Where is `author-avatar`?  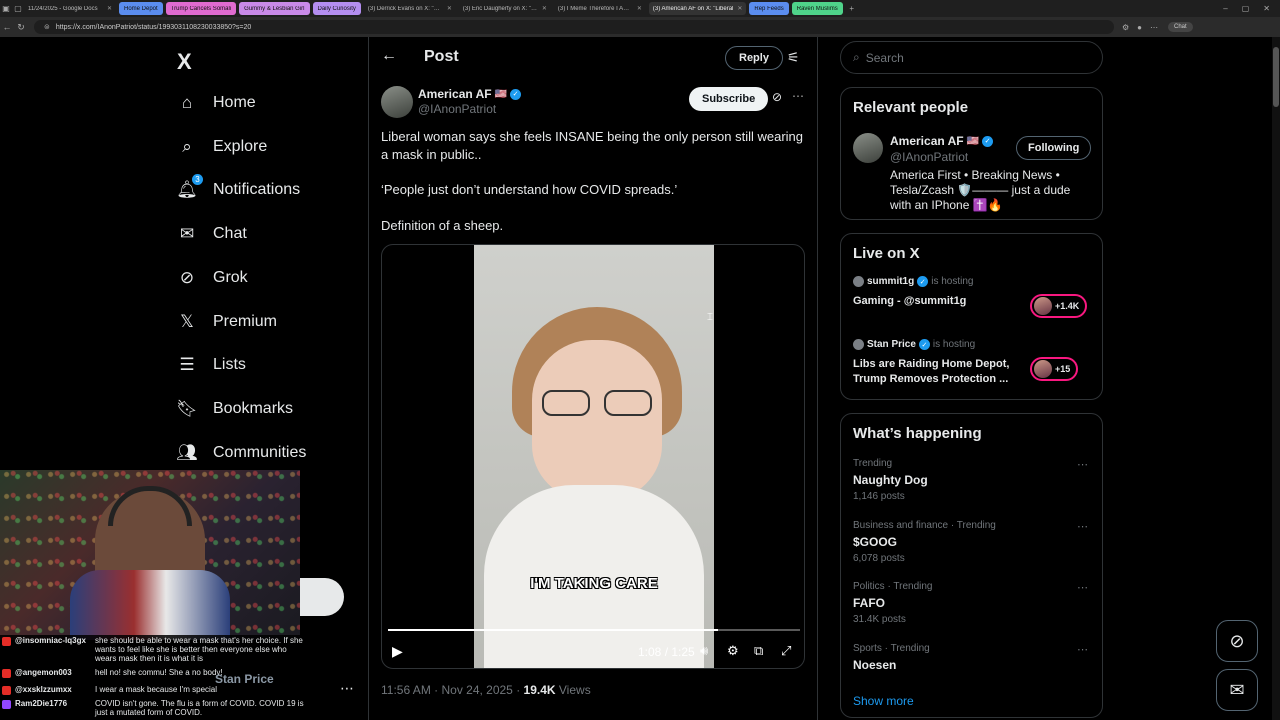
author-avatar is located at coordinates (397, 102).